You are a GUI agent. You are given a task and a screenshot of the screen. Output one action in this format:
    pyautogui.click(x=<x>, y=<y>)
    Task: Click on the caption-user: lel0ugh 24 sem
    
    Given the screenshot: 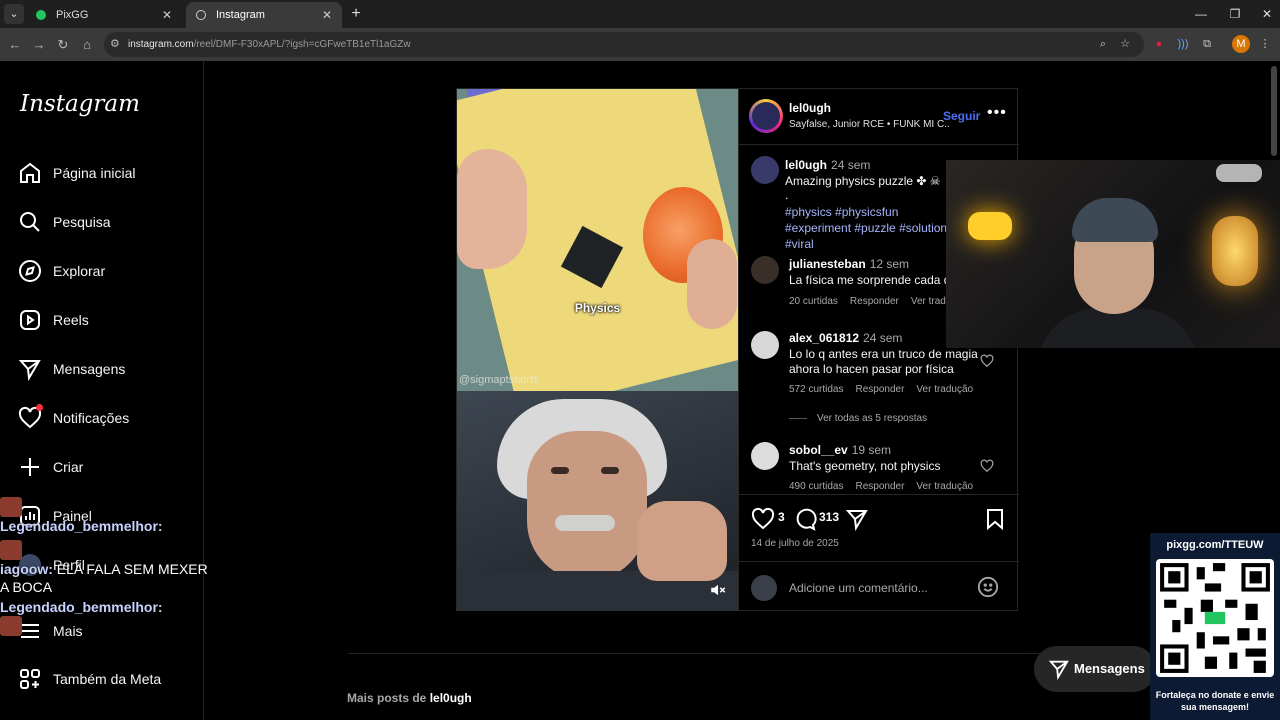 What is the action you would take?
    pyautogui.click(x=827, y=165)
    